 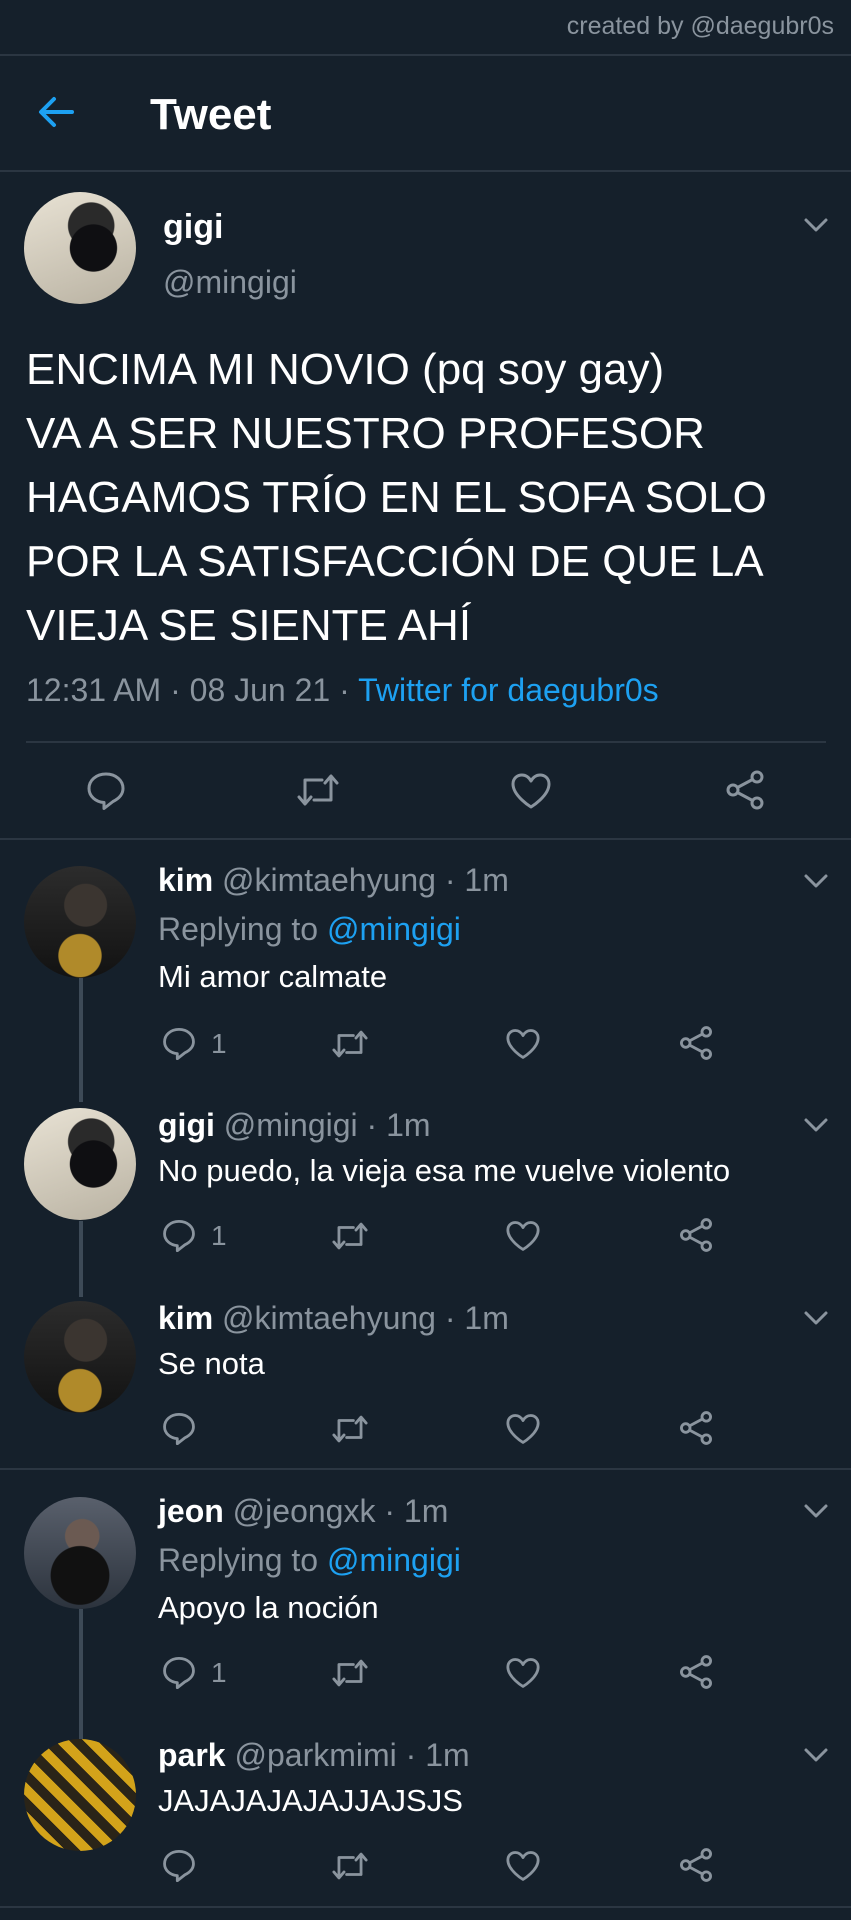 I want to click on author-name: gigi, so click(x=193, y=227).